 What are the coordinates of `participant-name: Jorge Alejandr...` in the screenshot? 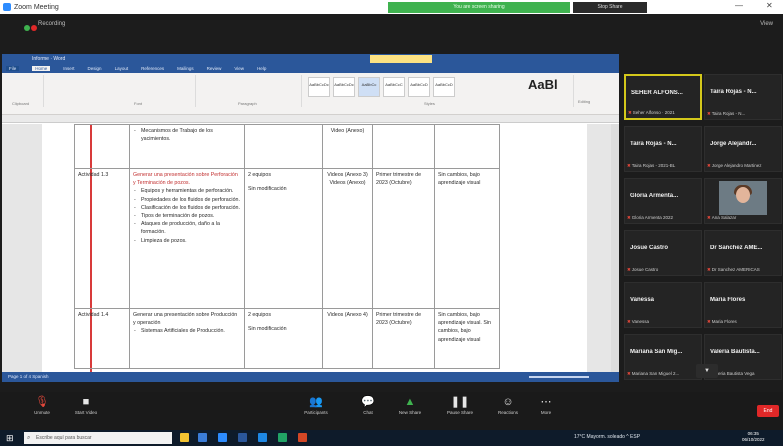 It's located at (733, 144).